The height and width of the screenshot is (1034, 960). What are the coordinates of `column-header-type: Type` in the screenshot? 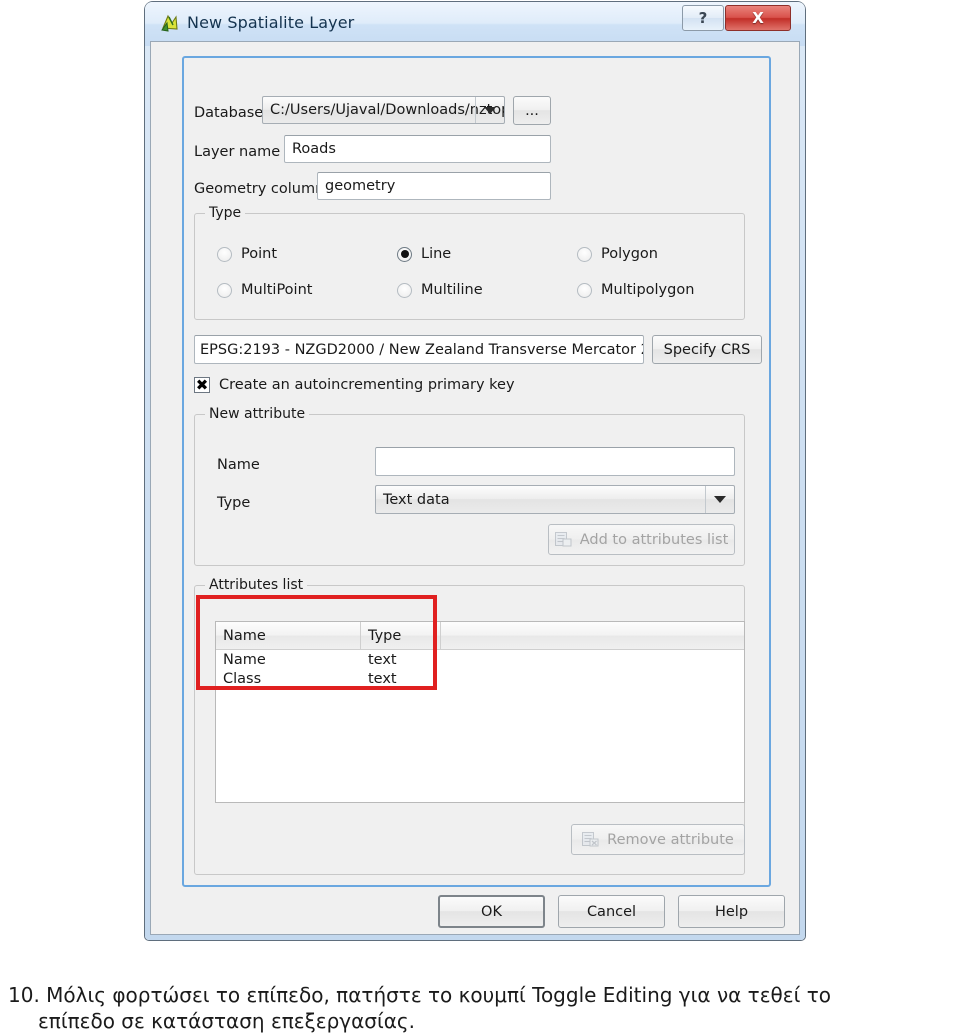 It's located at (401, 635).